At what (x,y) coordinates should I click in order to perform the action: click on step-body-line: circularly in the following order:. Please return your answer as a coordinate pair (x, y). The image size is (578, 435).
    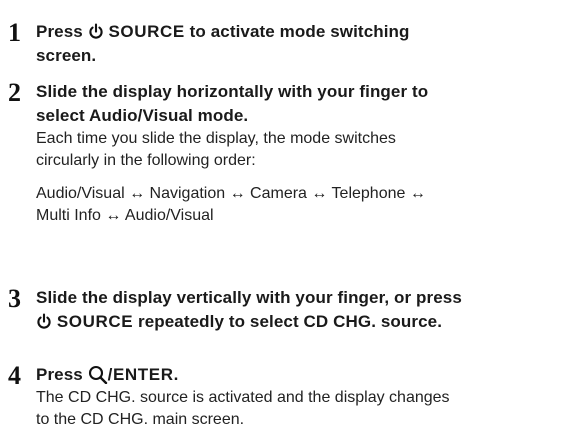
    Looking at the image, I should click on (146, 160).